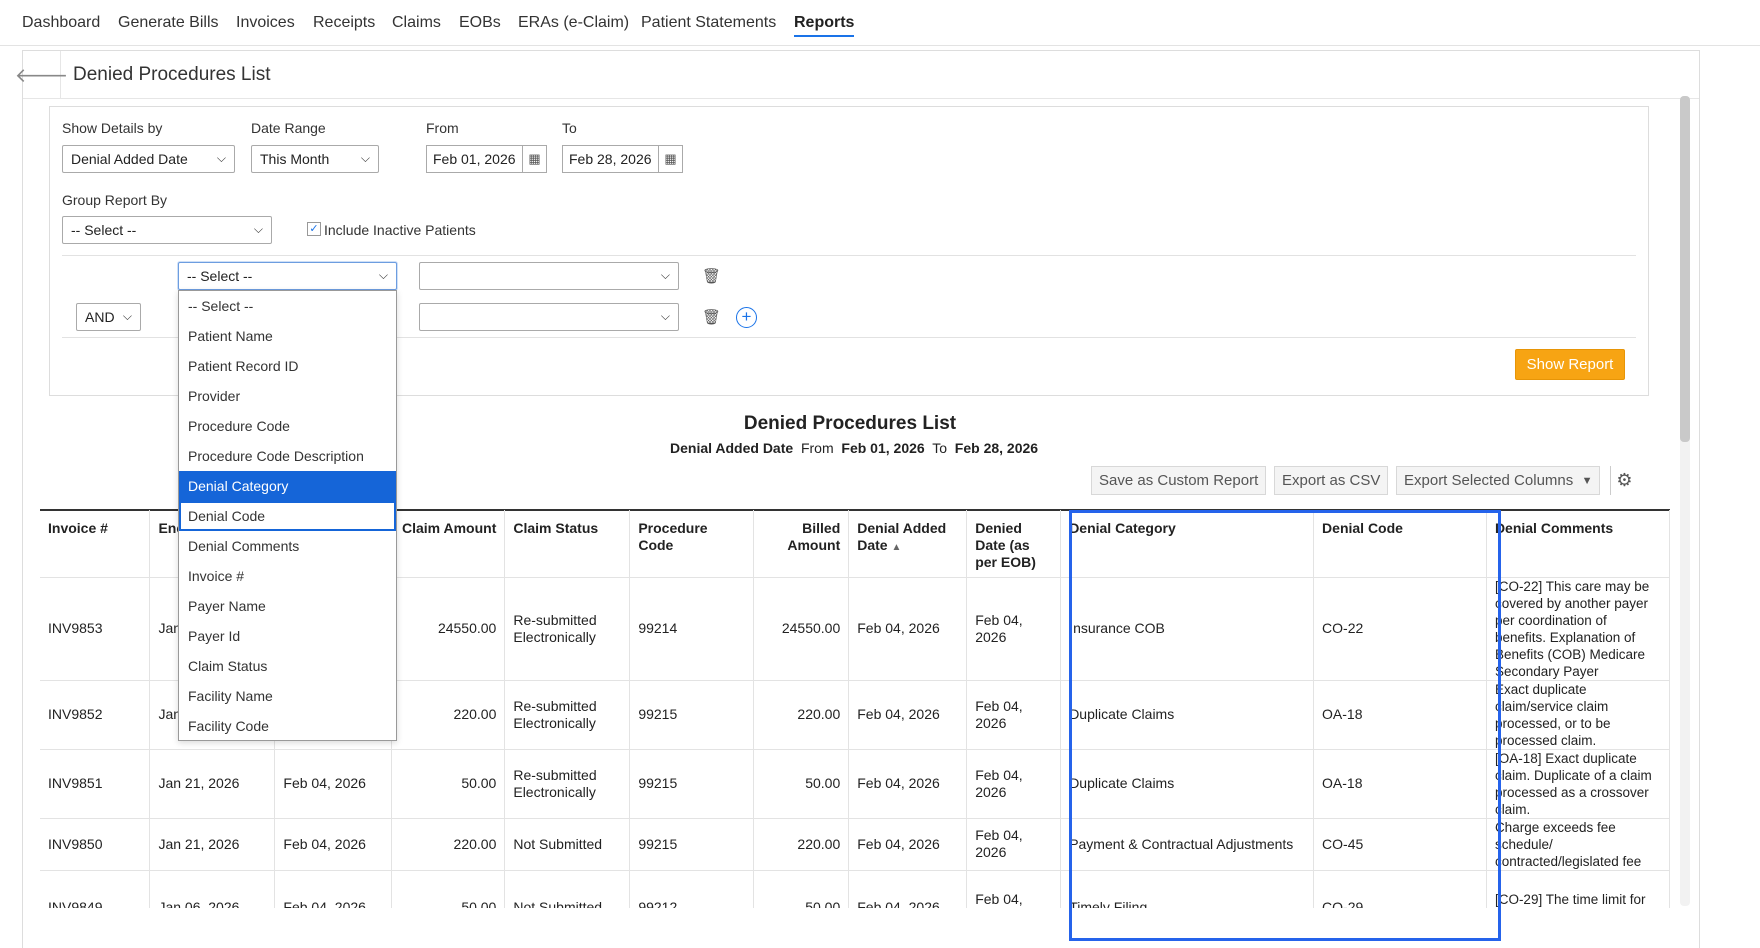  Describe the element at coordinates (172, 74) in the screenshot. I see `page-title: Denied Procedures List` at that location.